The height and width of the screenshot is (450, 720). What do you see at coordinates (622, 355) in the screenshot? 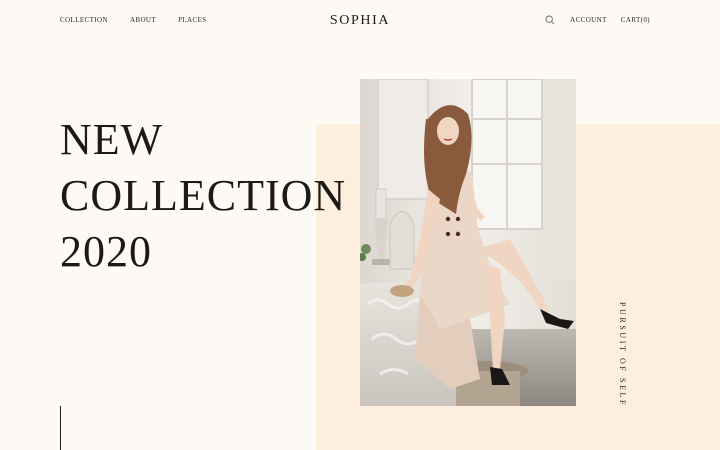
I see `vertical-tagline: PURSUIT OF SELF` at bounding box center [622, 355].